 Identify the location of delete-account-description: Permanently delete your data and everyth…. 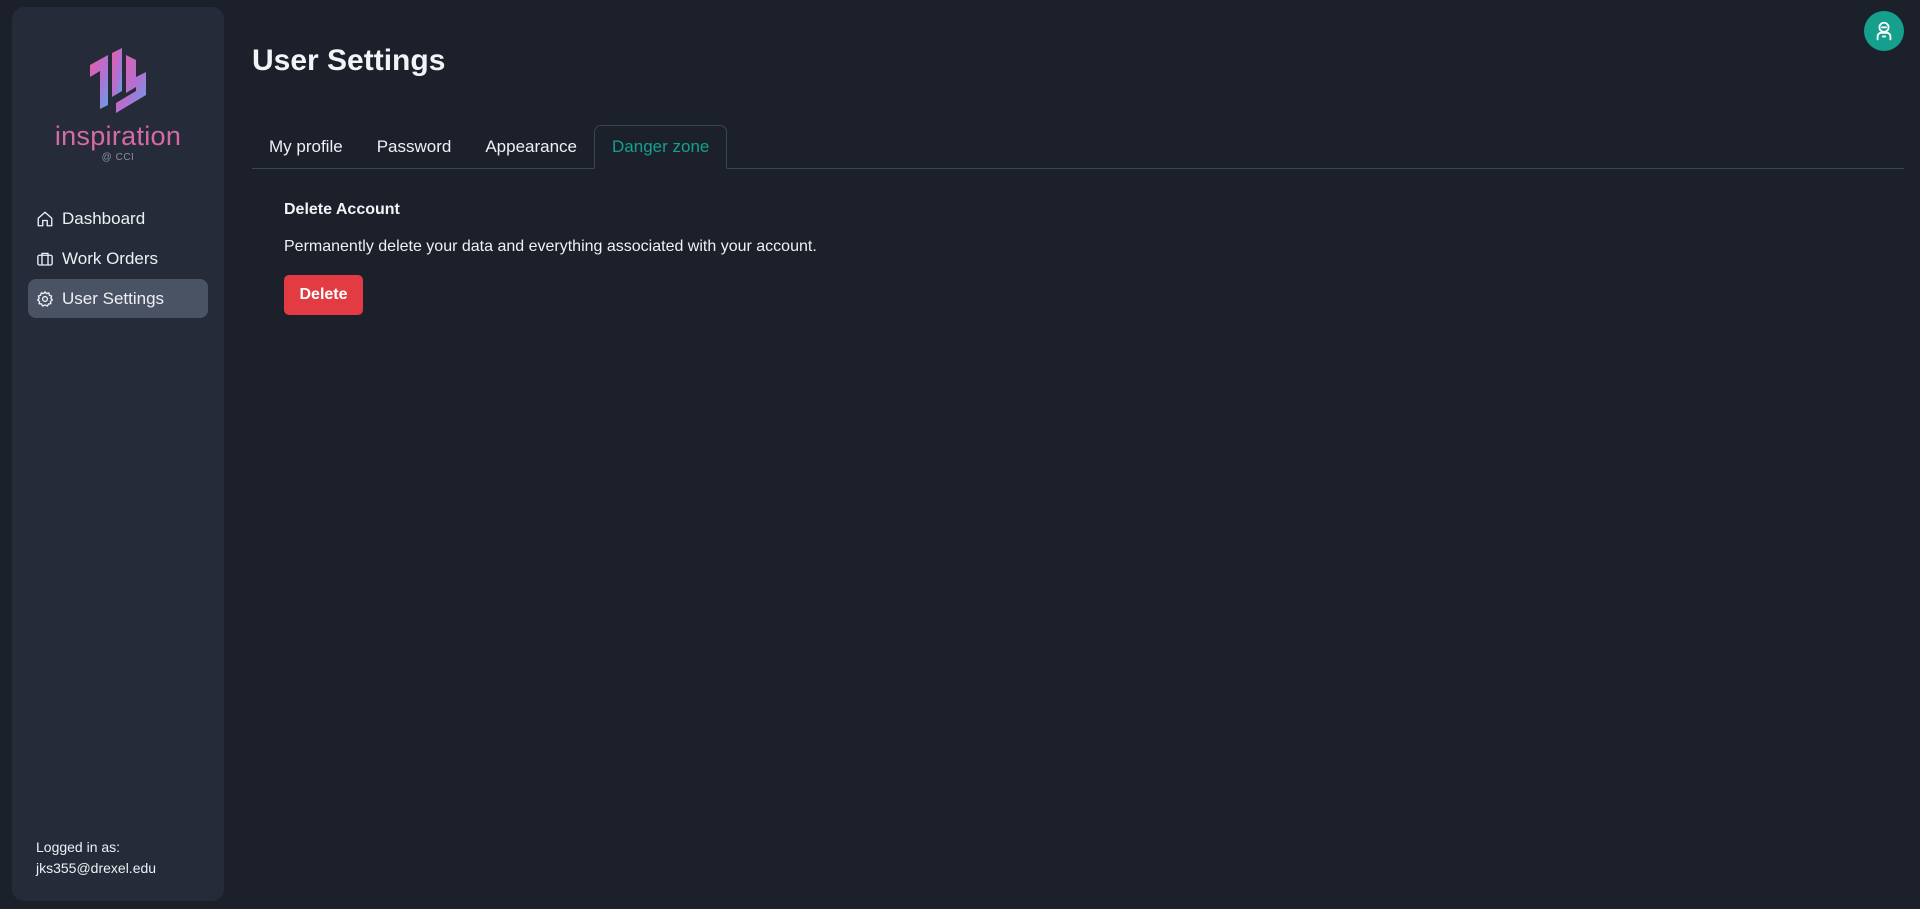
(550, 246).